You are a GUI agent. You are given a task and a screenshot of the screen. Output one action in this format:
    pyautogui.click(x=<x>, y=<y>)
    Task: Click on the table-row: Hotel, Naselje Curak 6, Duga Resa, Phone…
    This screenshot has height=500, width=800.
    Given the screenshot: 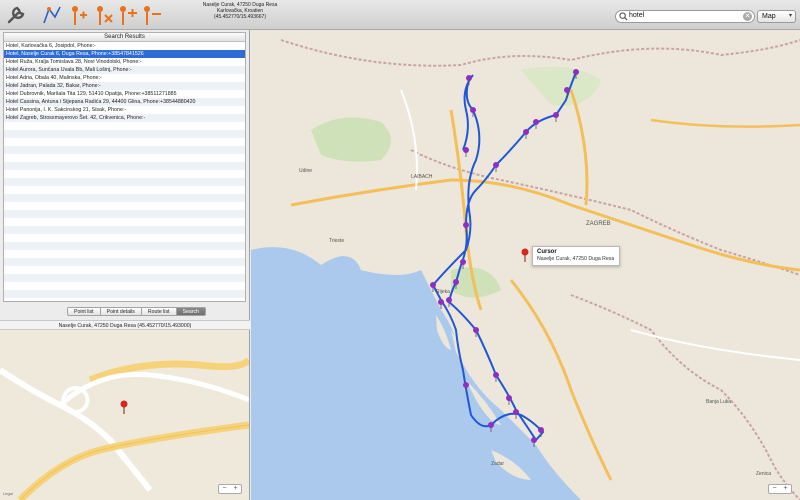 What is the action you would take?
    pyautogui.click(x=124, y=54)
    